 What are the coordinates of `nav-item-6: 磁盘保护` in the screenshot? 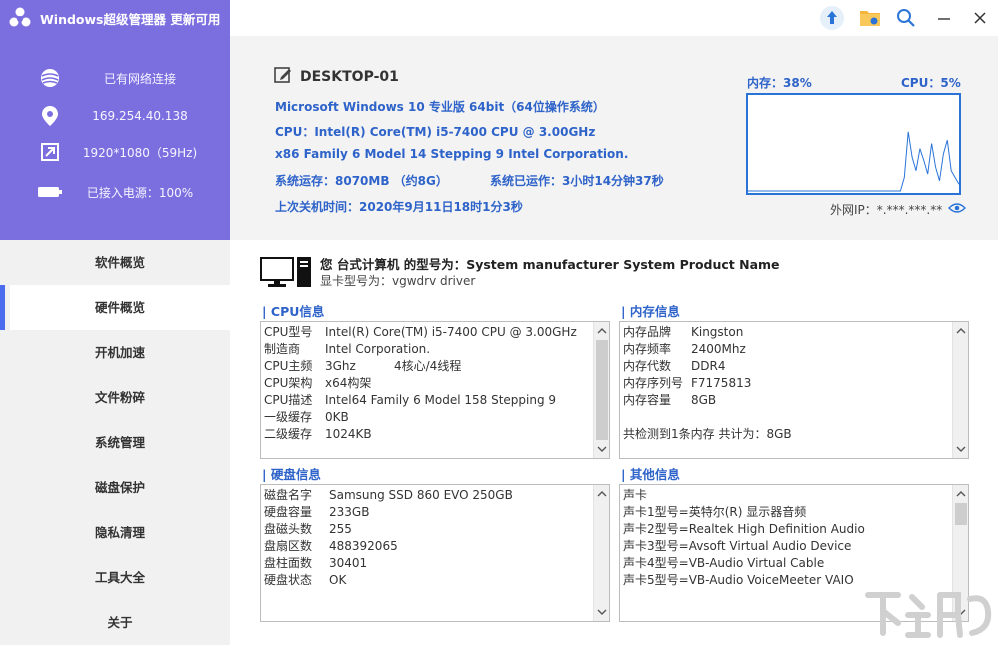 It's located at (120, 487).